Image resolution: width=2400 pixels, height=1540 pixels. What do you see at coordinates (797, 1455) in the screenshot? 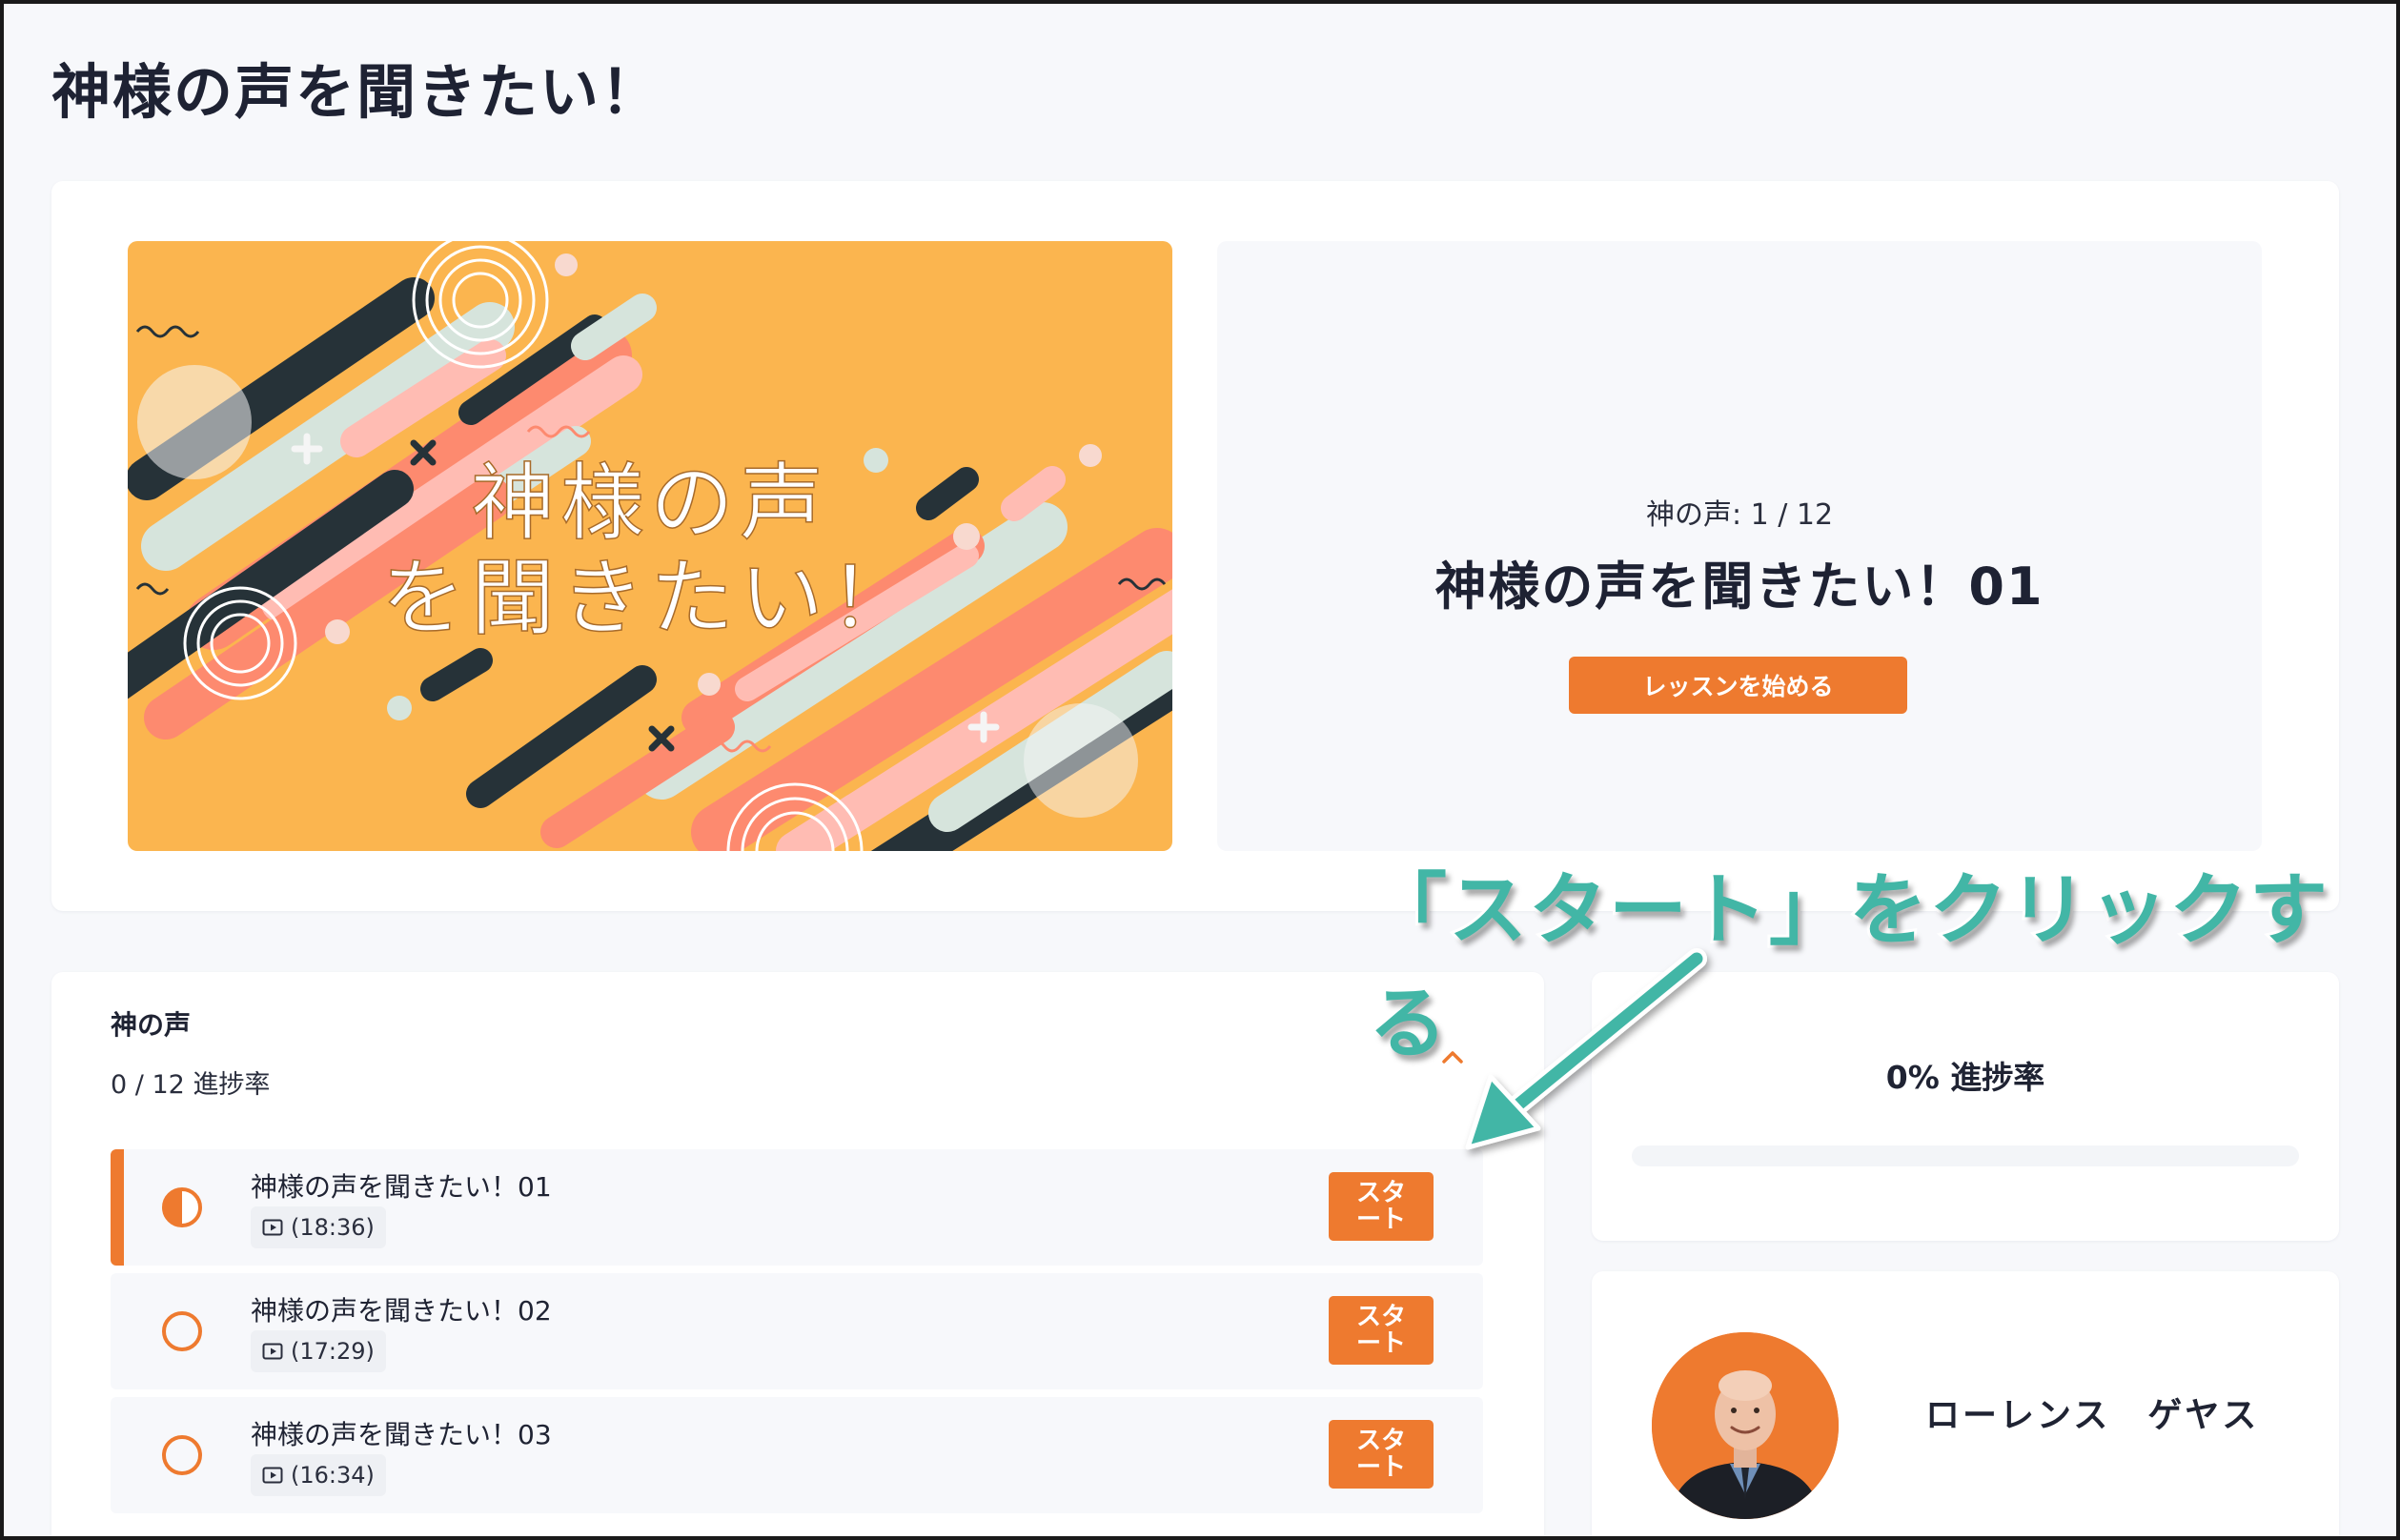
I see `lesson-row: 神様の声を聞きたい！03 (16:34) スタート` at bounding box center [797, 1455].